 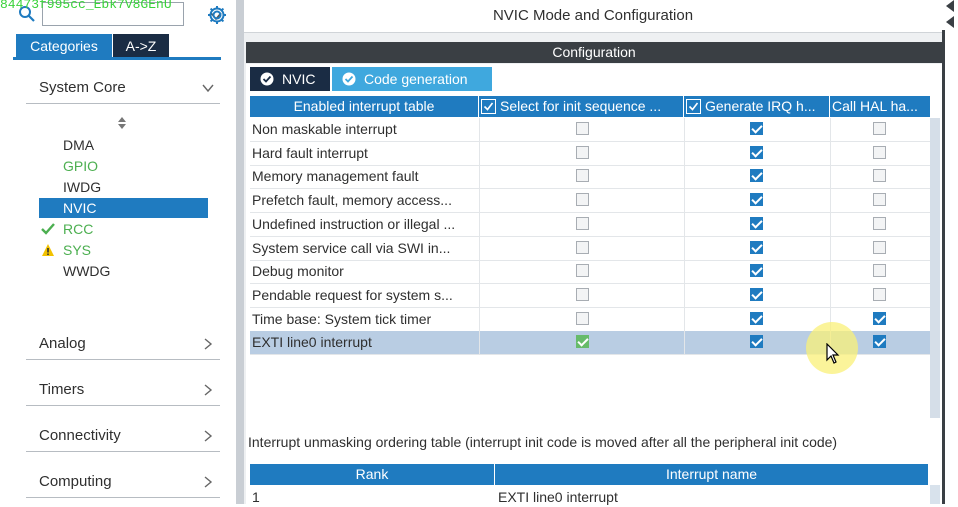 What do you see at coordinates (208, 88) in the screenshot?
I see `chevron-down-icon` at bounding box center [208, 88].